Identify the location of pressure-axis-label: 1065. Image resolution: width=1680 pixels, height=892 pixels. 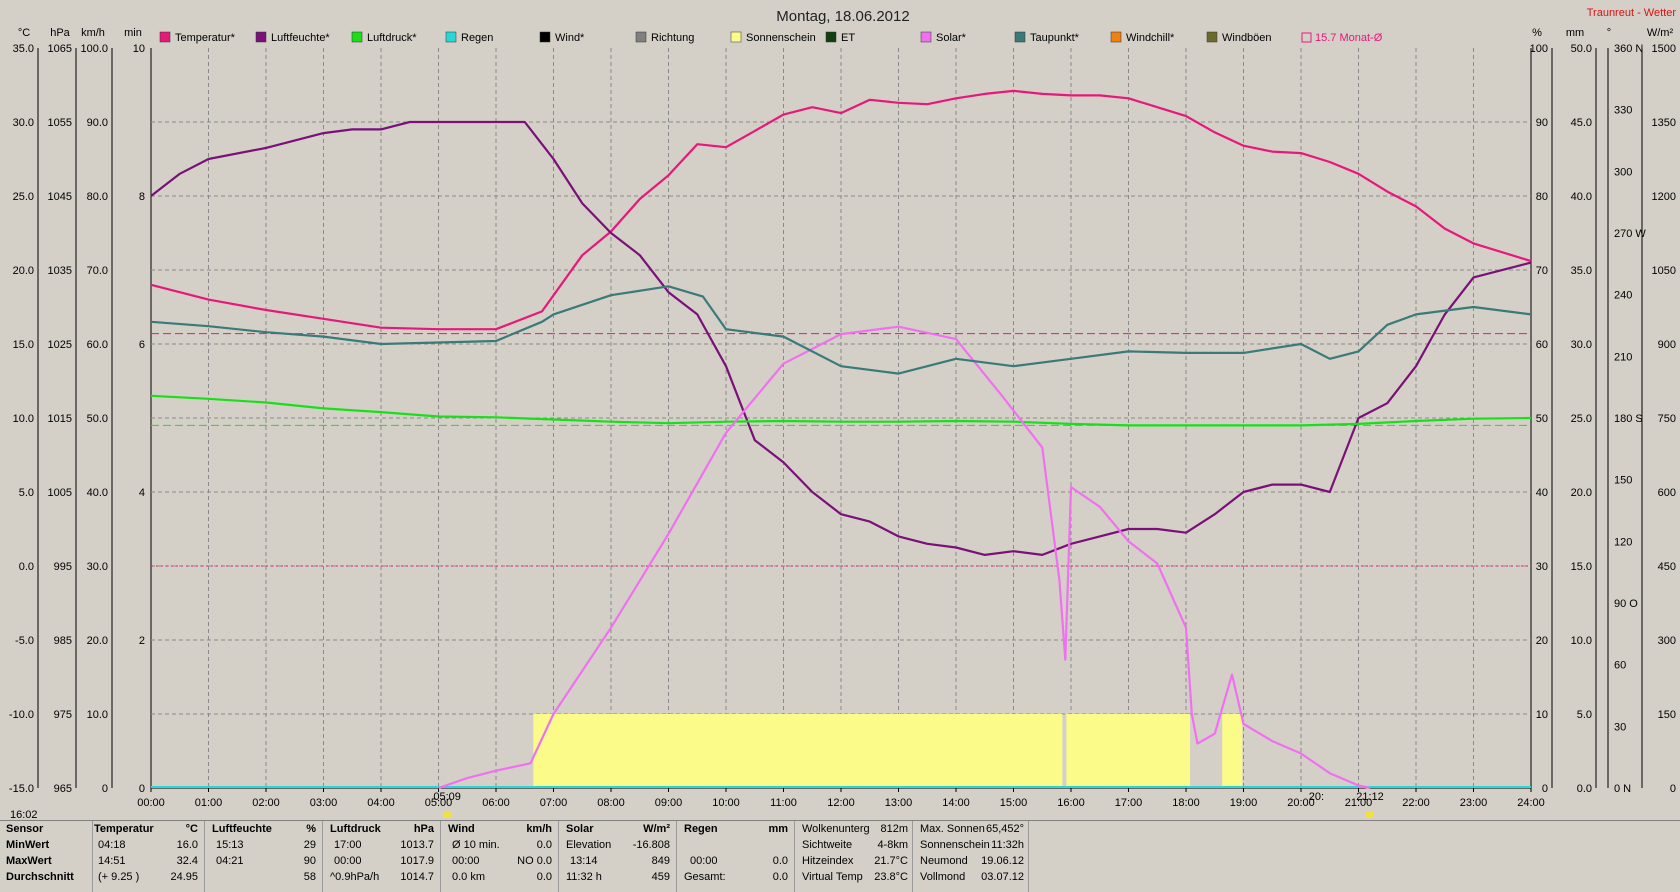
(60, 49).